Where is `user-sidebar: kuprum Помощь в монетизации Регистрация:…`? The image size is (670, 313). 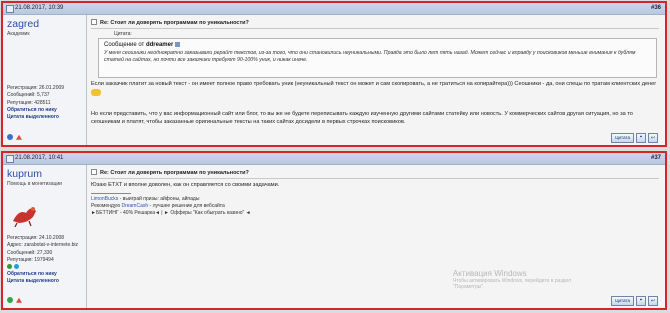
user-sidebar: kuprum Помощь в монетизации Регистрация:… is located at coordinates (45, 236).